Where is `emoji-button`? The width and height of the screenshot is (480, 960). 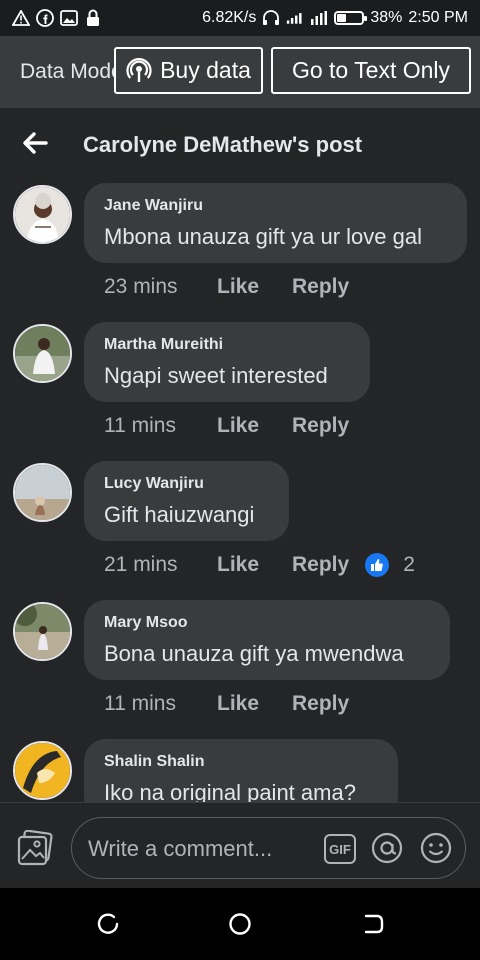
emoji-button is located at coordinates (436, 848).